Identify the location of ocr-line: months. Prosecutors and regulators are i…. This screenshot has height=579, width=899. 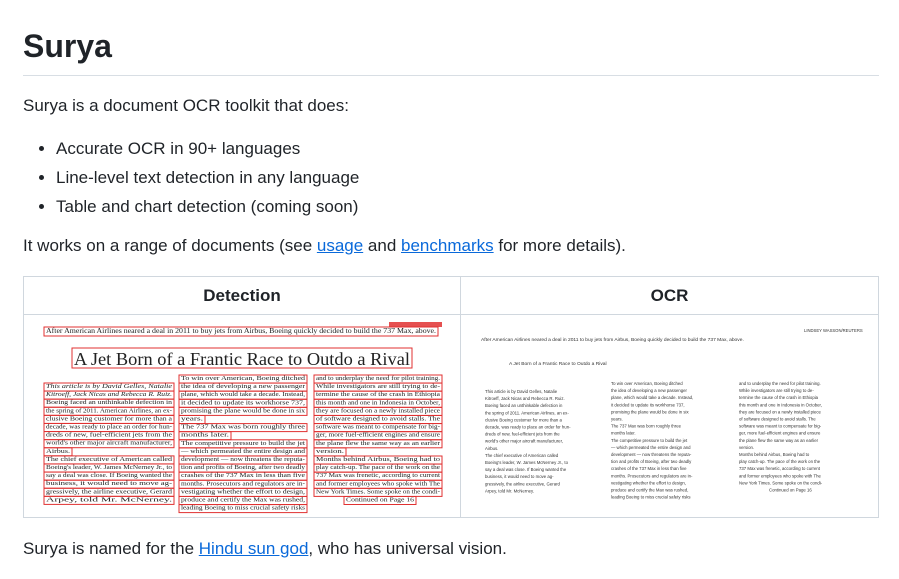
(652, 475).